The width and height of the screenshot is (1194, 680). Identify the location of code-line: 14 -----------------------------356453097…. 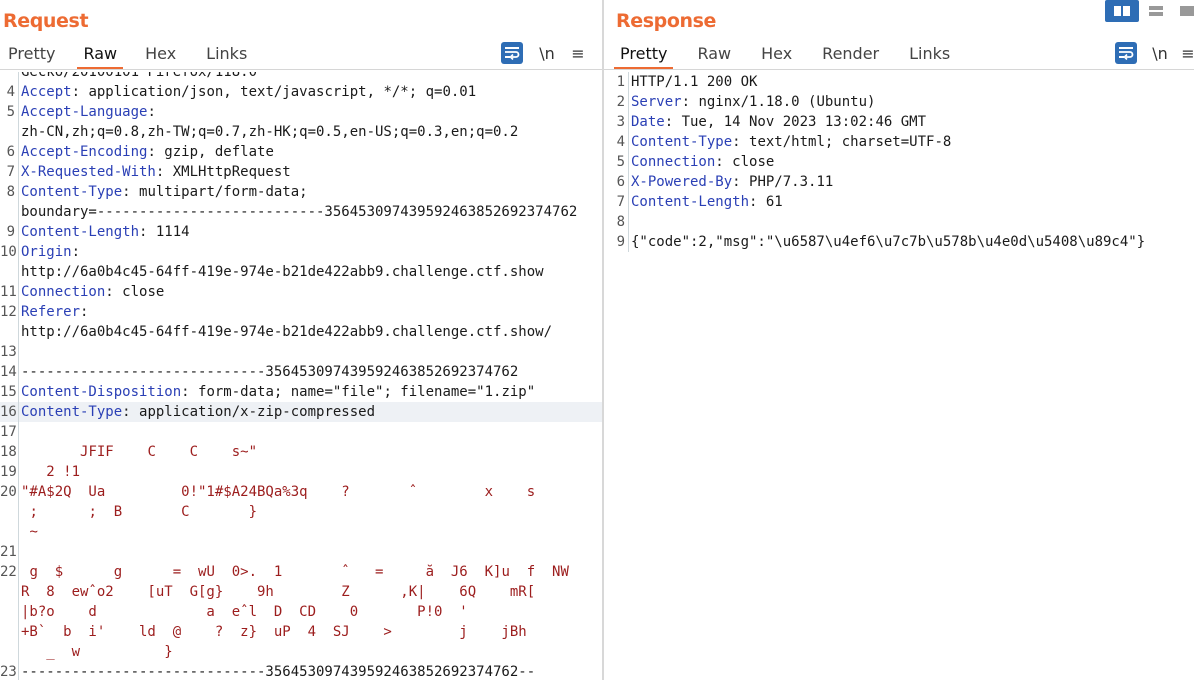
(301, 372).